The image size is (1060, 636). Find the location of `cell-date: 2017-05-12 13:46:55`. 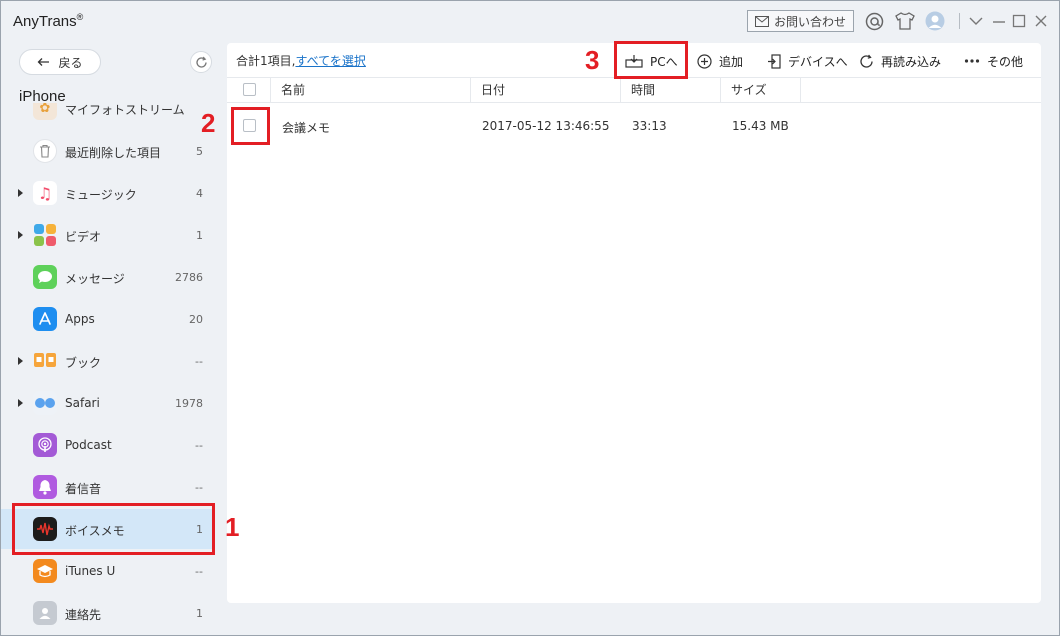

cell-date: 2017-05-12 13:46:55 is located at coordinates (546, 126).